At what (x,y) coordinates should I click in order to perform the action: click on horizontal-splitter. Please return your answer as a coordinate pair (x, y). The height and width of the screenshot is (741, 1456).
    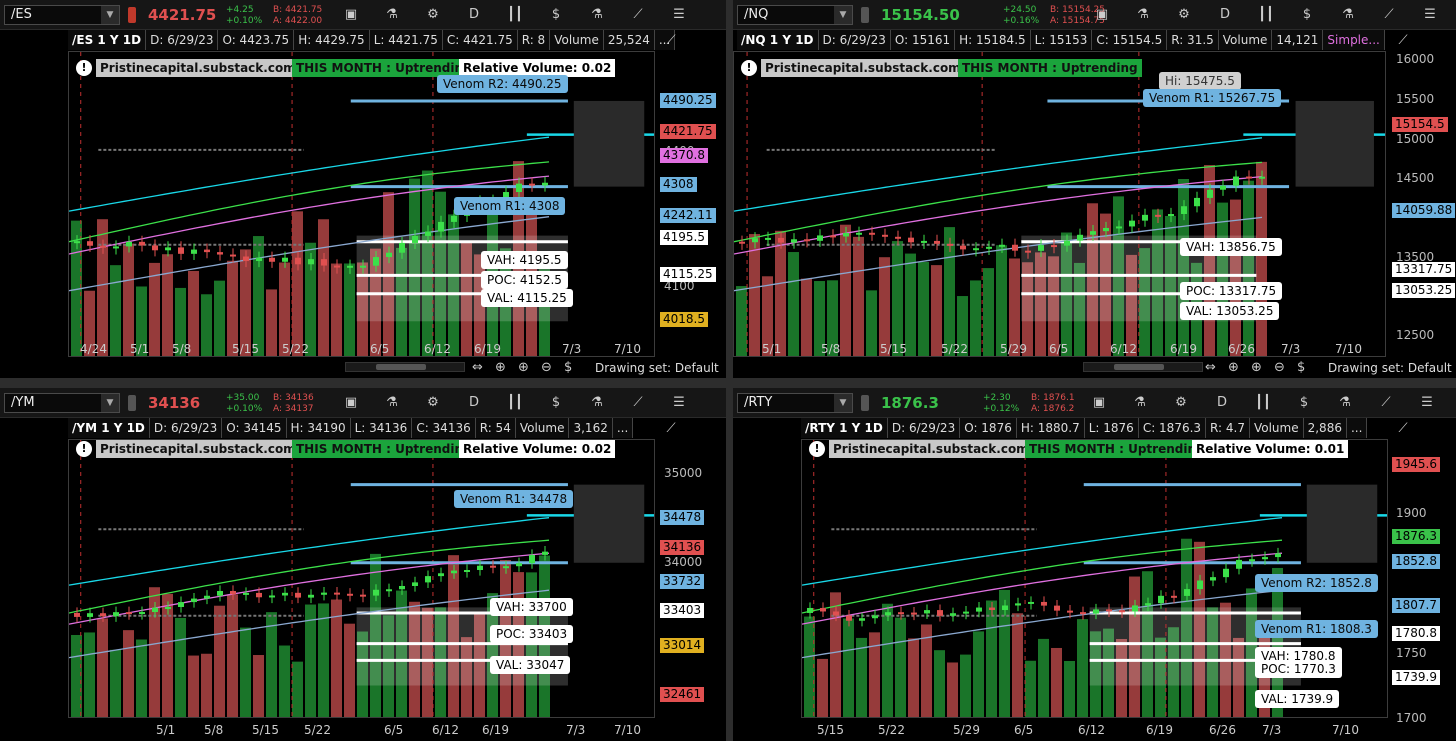
    Looking at the image, I should click on (728, 383).